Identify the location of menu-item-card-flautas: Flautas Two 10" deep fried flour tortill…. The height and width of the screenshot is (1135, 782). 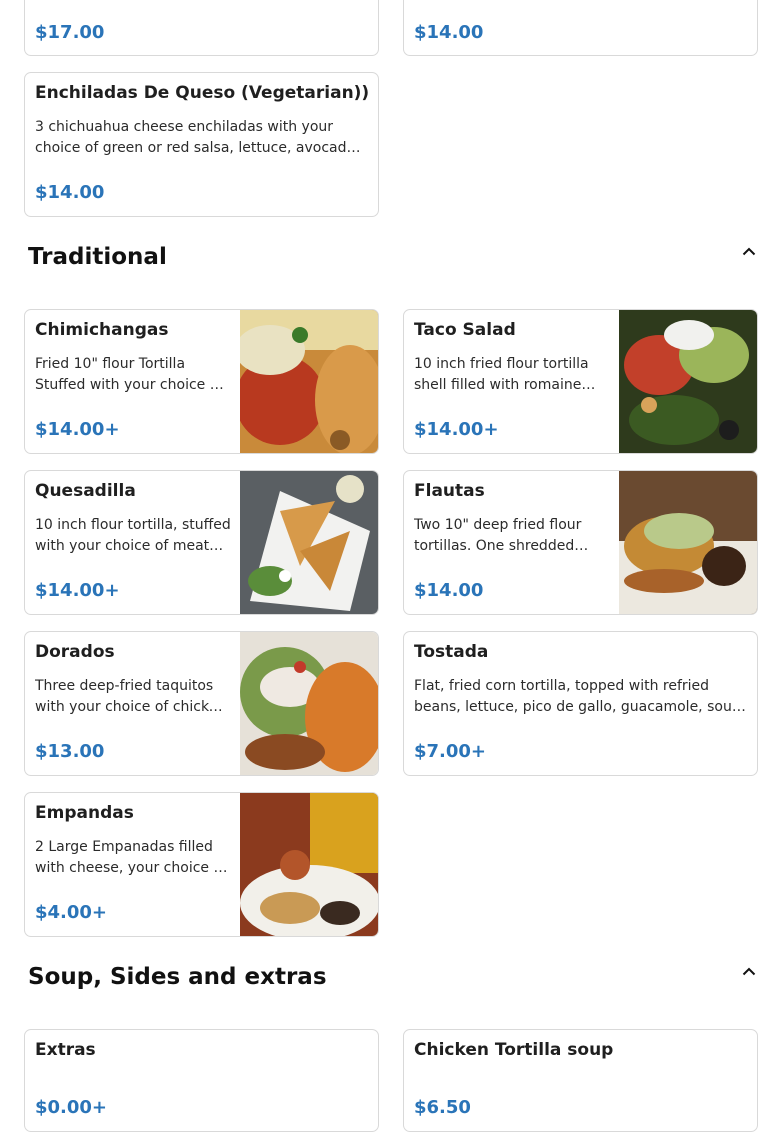
(580, 542).